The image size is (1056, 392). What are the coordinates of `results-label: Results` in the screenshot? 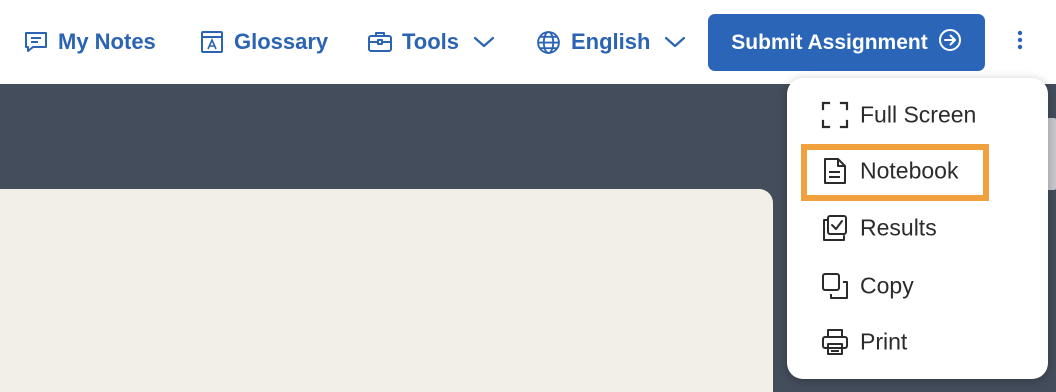 It's located at (898, 227).